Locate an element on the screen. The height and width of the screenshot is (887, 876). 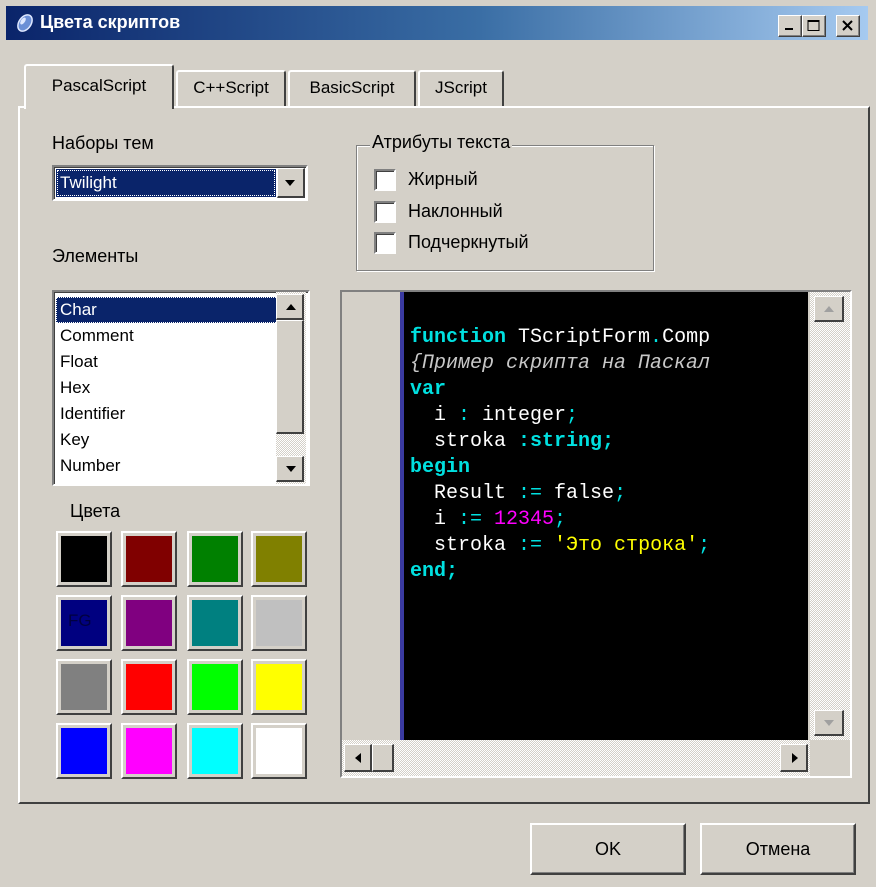
code-scroll-down-button is located at coordinates (829, 723).